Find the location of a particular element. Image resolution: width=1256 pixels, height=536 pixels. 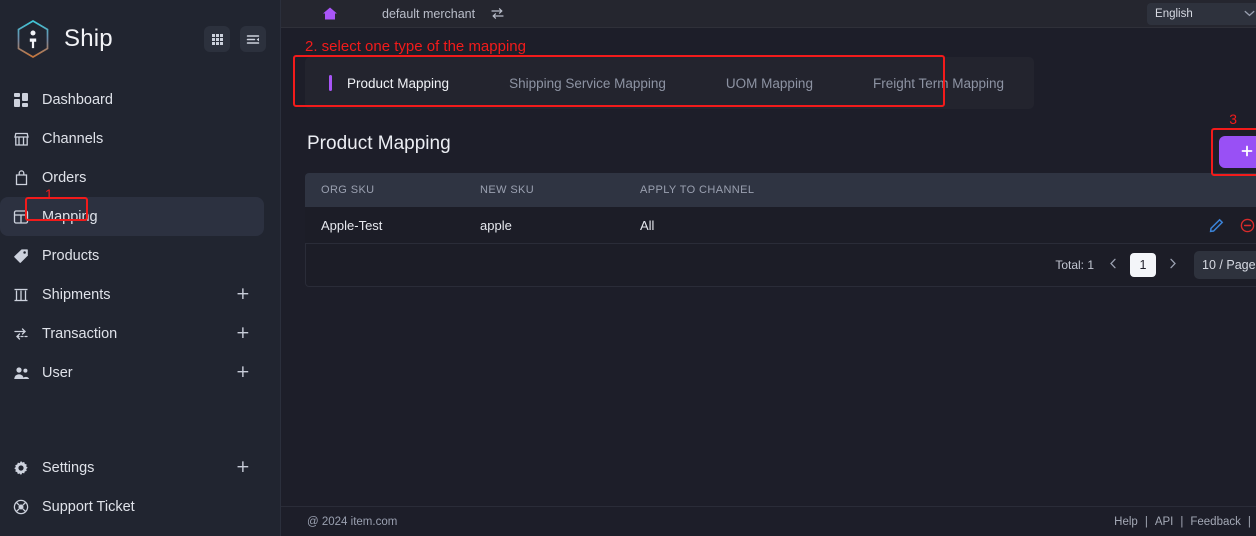

pagination-total: Total: 1 is located at coordinates (1075, 265).